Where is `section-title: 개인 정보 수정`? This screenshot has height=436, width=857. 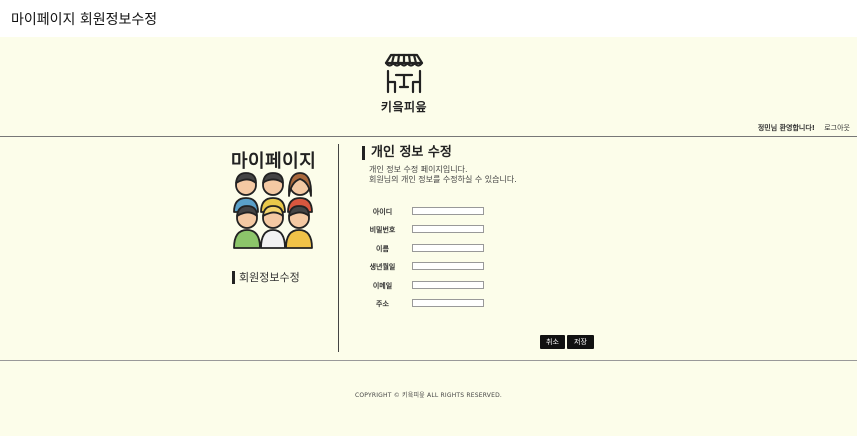 section-title: 개인 정보 수정 is located at coordinates (407, 153).